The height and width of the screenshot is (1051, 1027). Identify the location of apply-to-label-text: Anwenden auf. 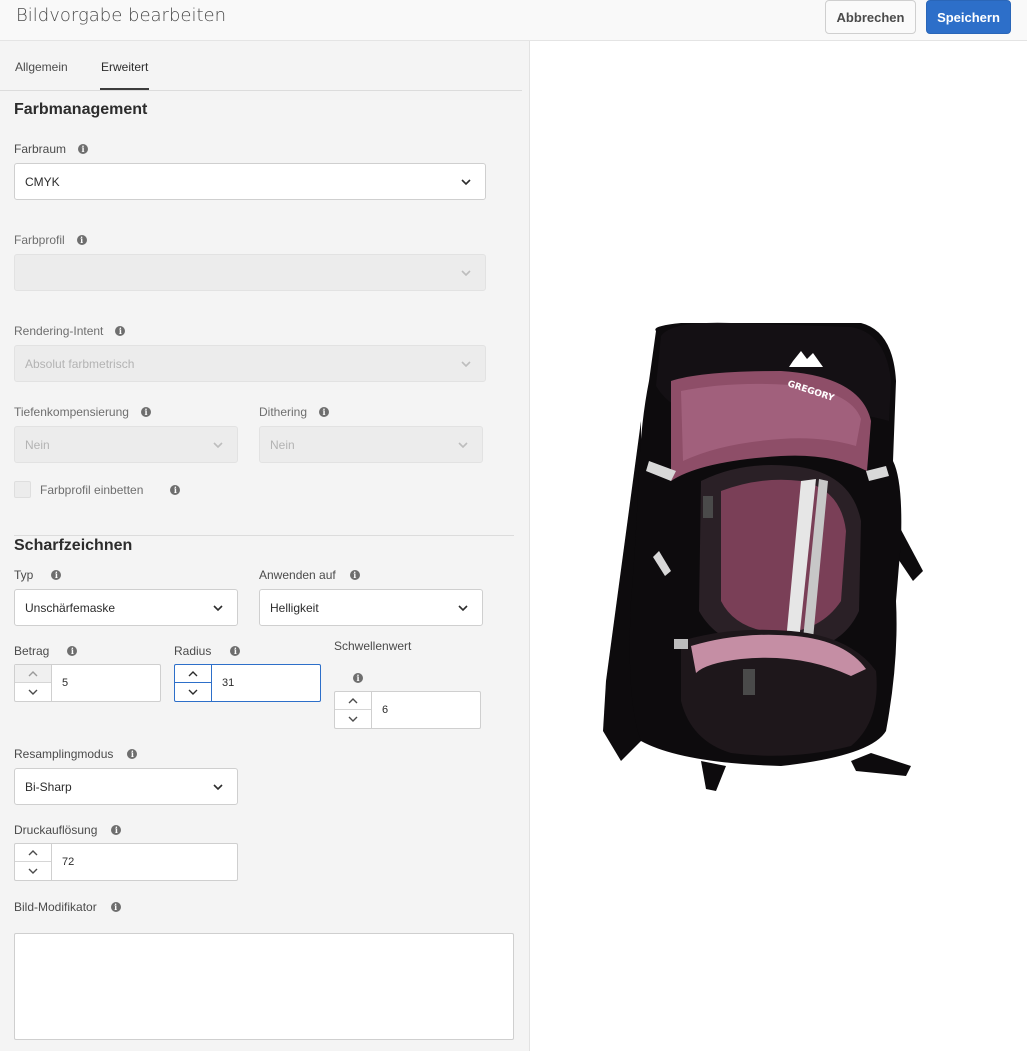
(297, 575).